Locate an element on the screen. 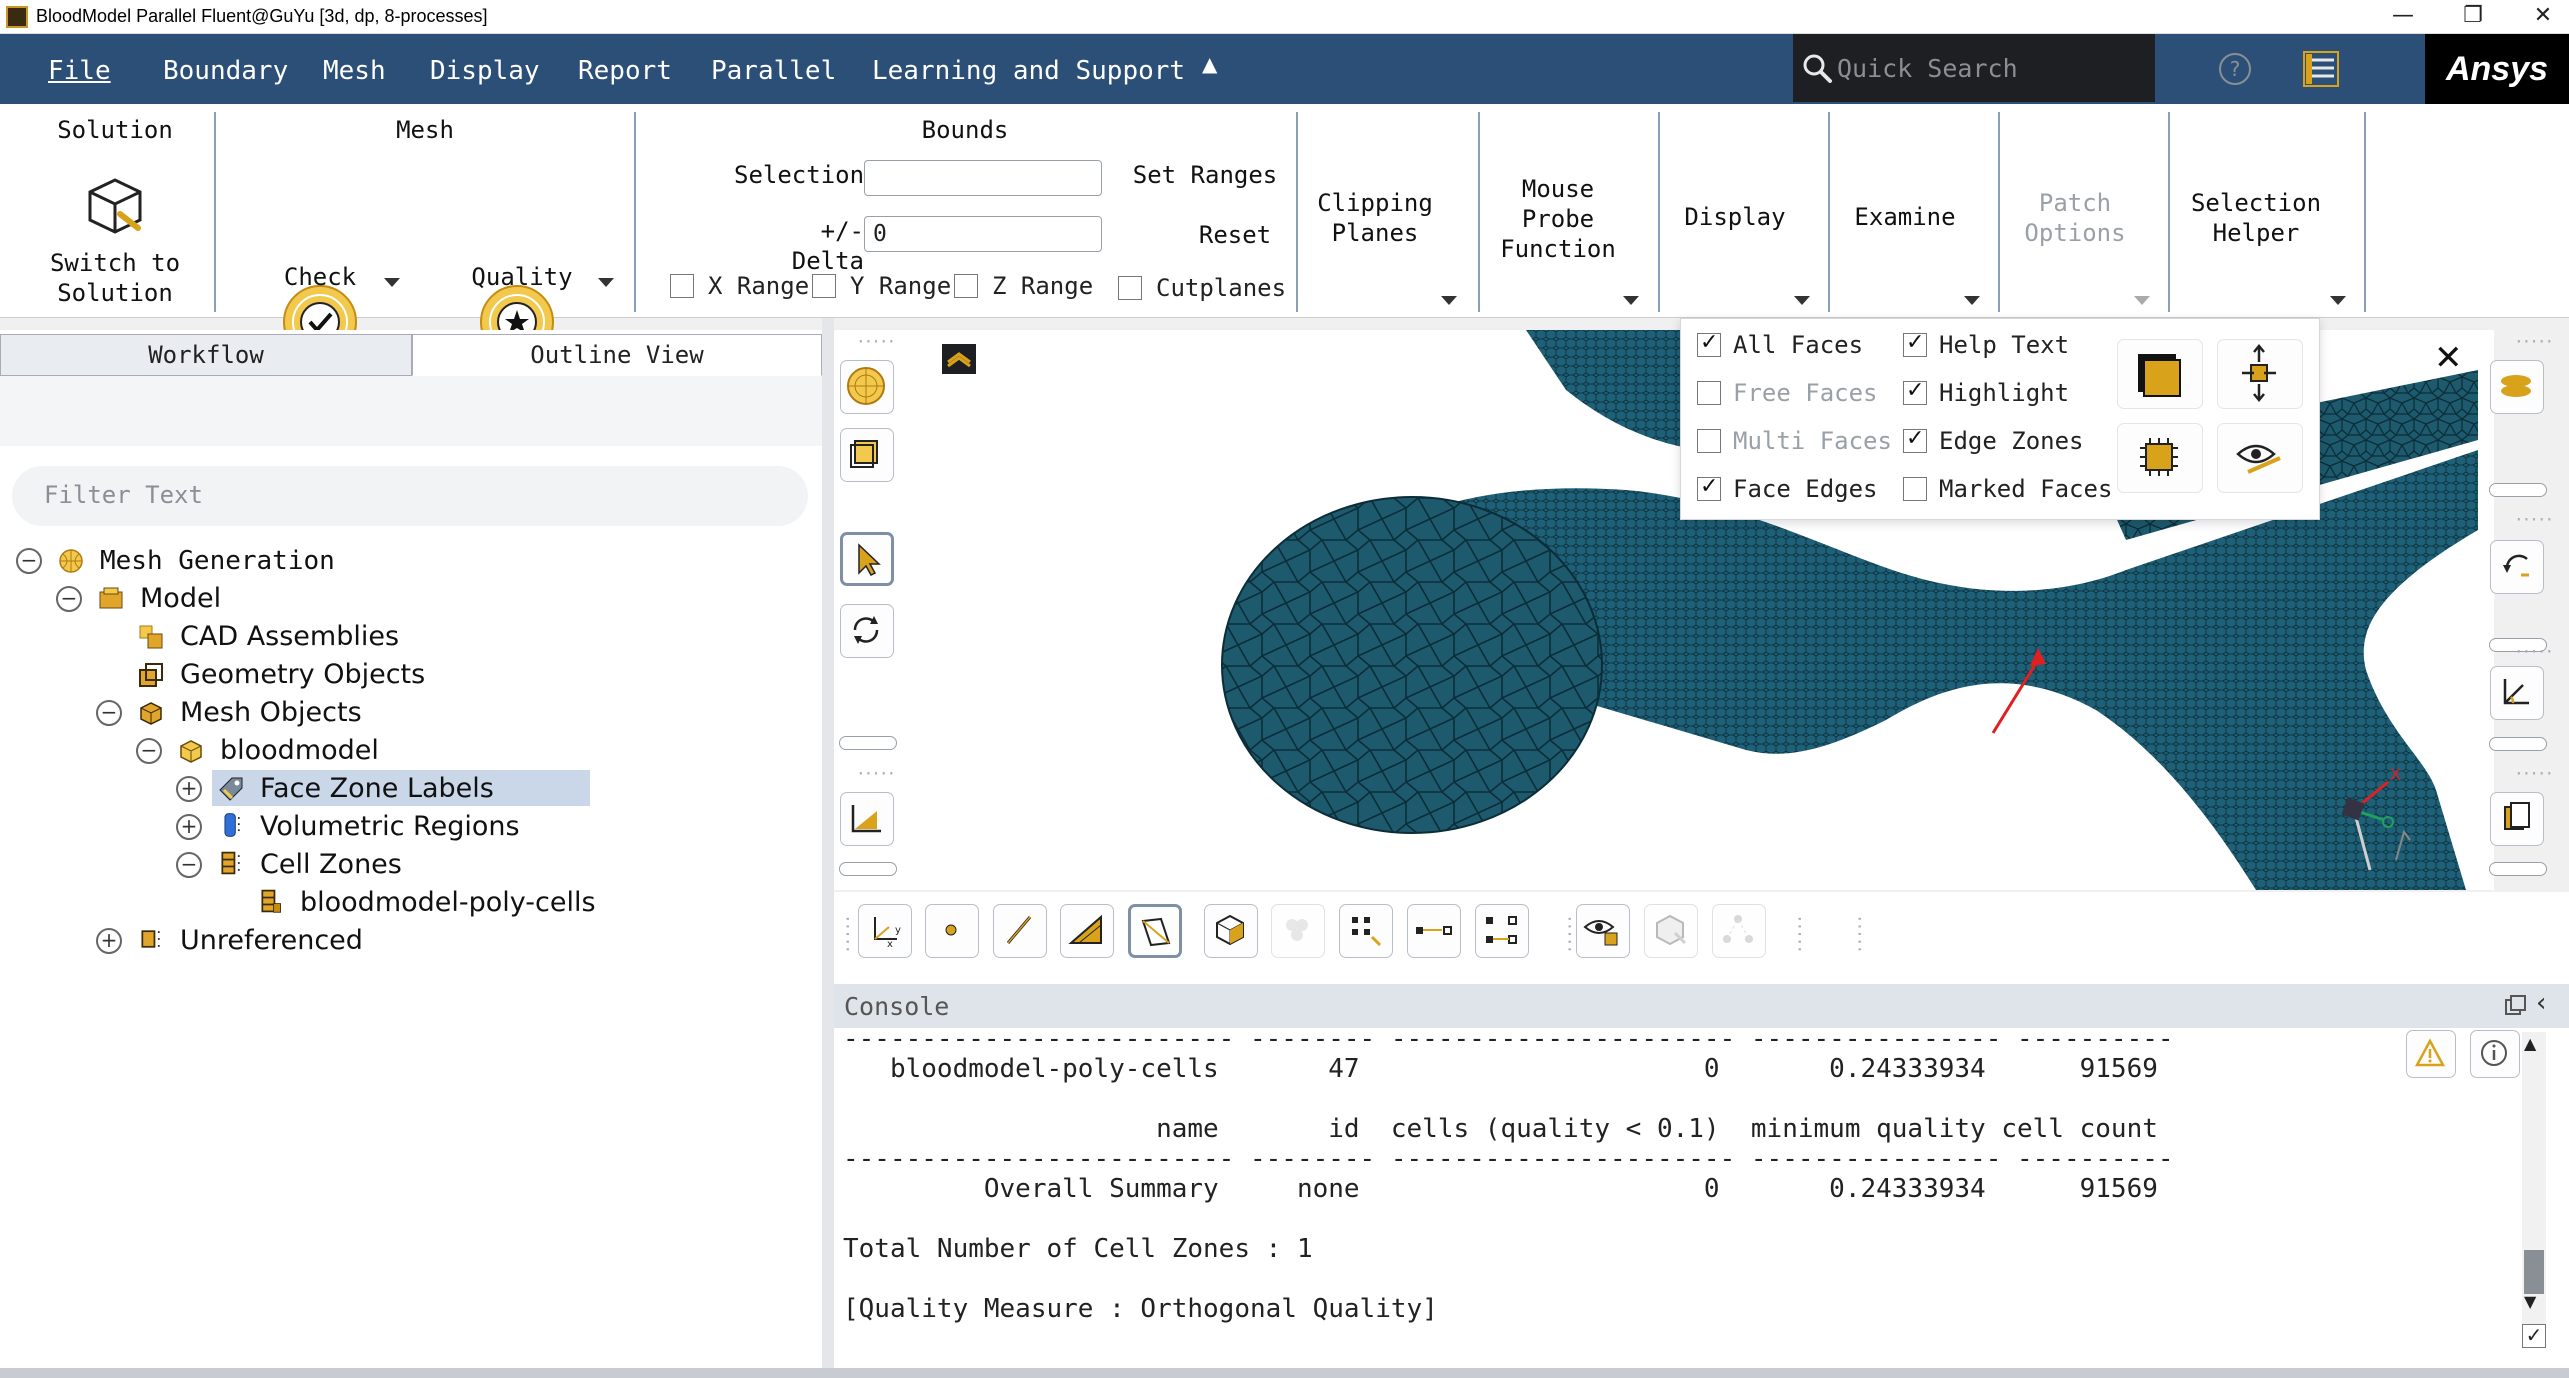 This screenshot has height=1378, width=2569. restore-button: ❐ is located at coordinates (2473, 17).